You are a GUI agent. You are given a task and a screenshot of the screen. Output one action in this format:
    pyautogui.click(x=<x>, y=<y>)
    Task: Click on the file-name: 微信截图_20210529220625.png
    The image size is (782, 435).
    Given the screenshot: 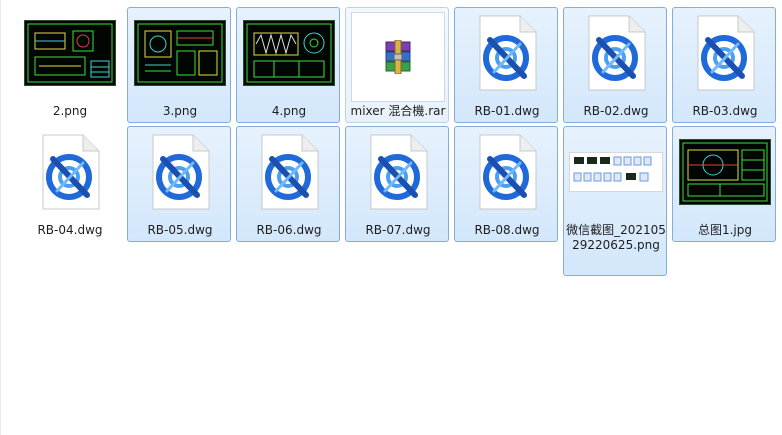 What is the action you would take?
    pyautogui.click(x=616, y=237)
    